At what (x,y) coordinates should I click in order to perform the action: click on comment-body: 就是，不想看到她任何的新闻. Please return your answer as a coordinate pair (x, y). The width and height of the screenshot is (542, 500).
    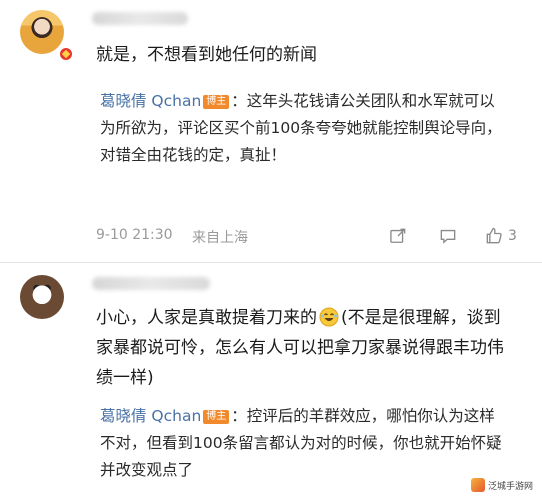
    Looking at the image, I should click on (206, 55).